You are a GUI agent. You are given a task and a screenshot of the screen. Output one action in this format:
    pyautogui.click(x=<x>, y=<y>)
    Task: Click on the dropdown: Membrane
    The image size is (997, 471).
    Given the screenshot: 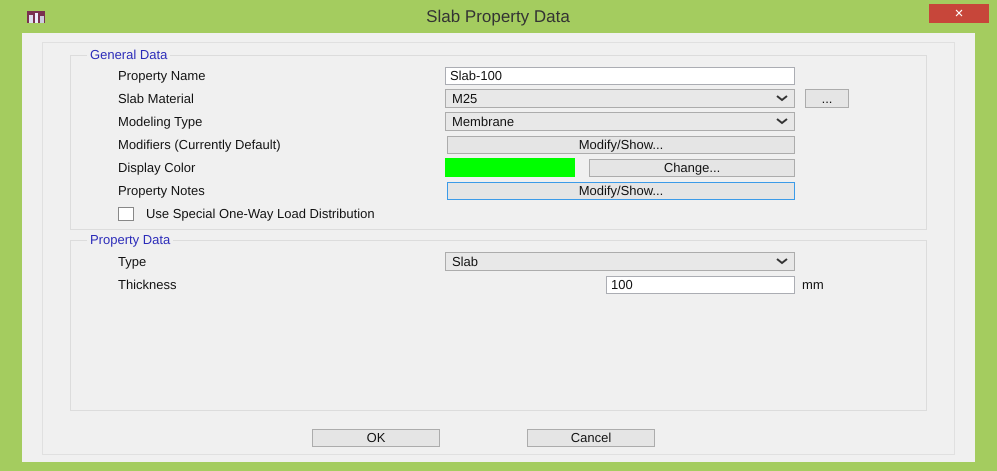 What is the action you would take?
    pyautogui.click(x=620, y=121)
    